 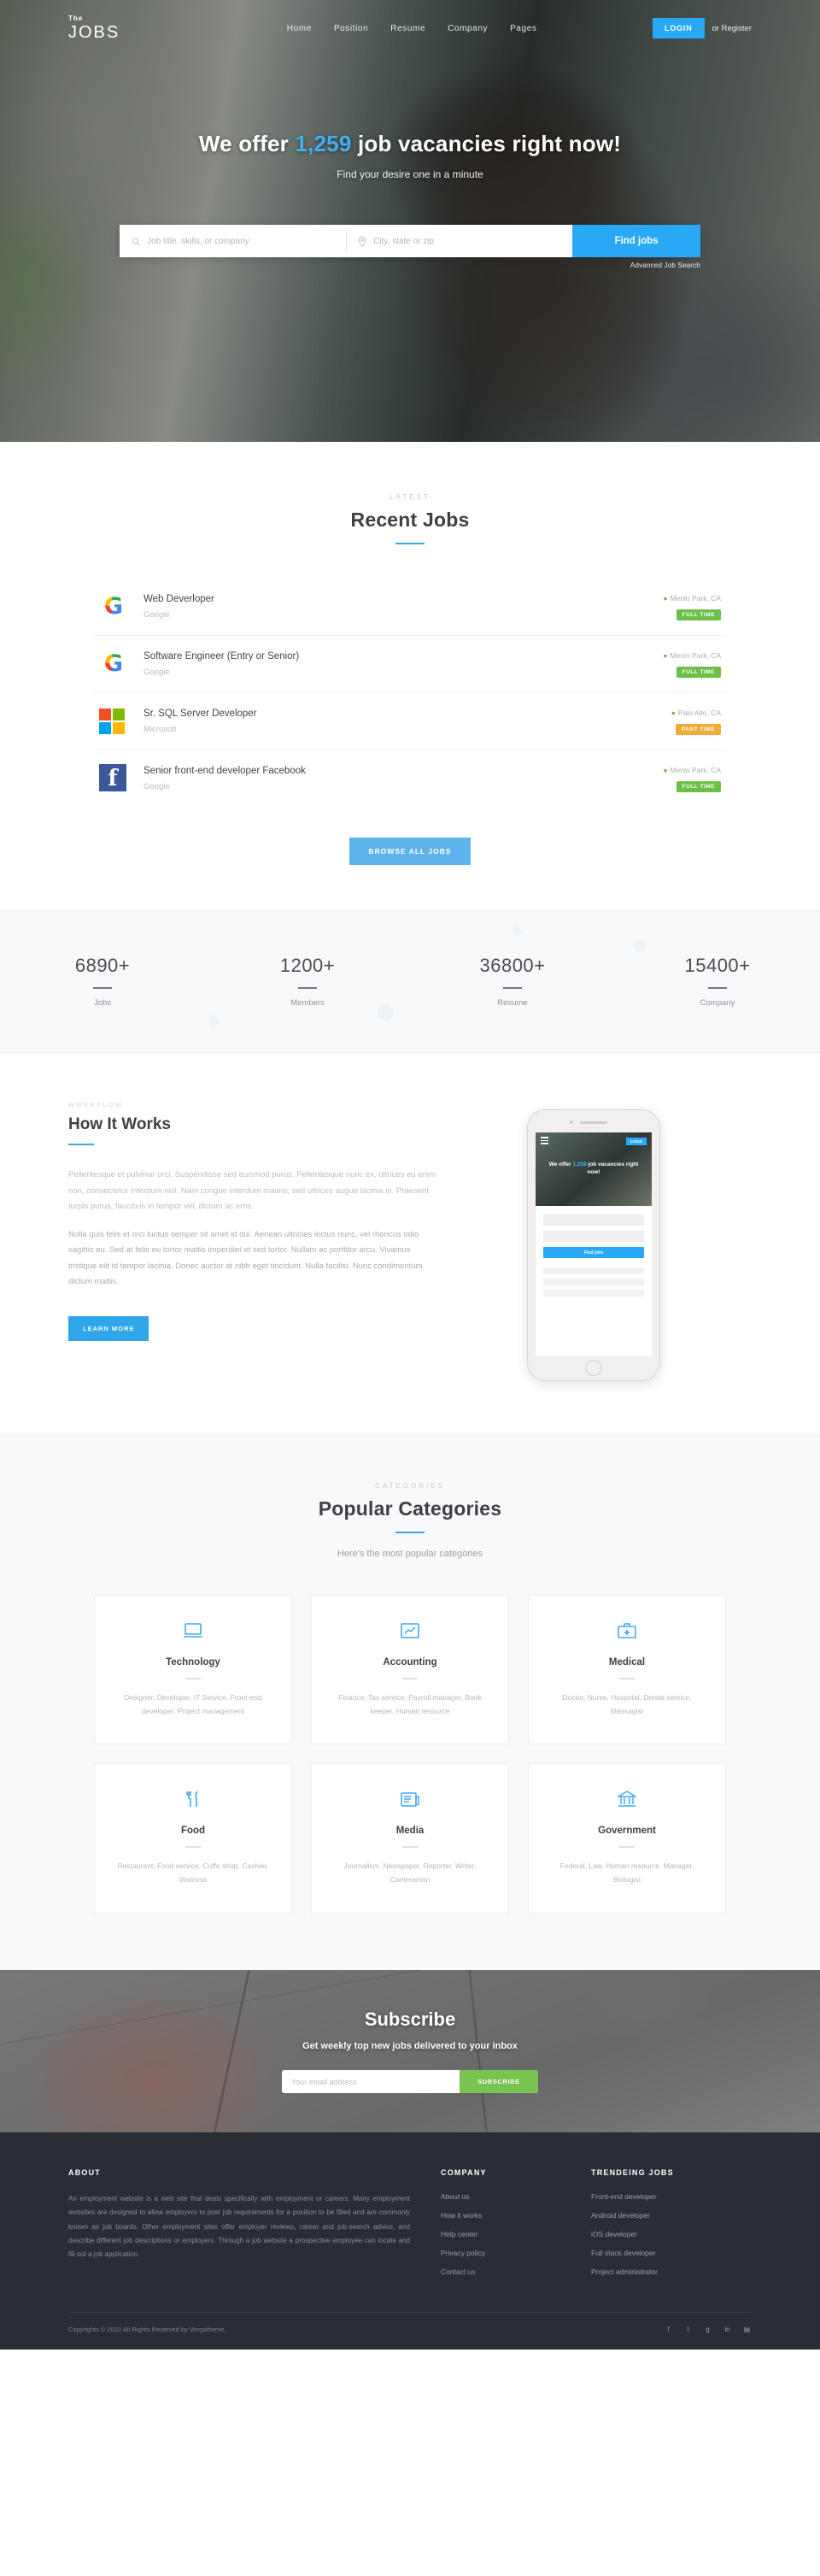 What do you see at coordinates (403, 607) in the screenshot?
I see `job-info: Web Deverloper Google` at bounding box center [403, 607].